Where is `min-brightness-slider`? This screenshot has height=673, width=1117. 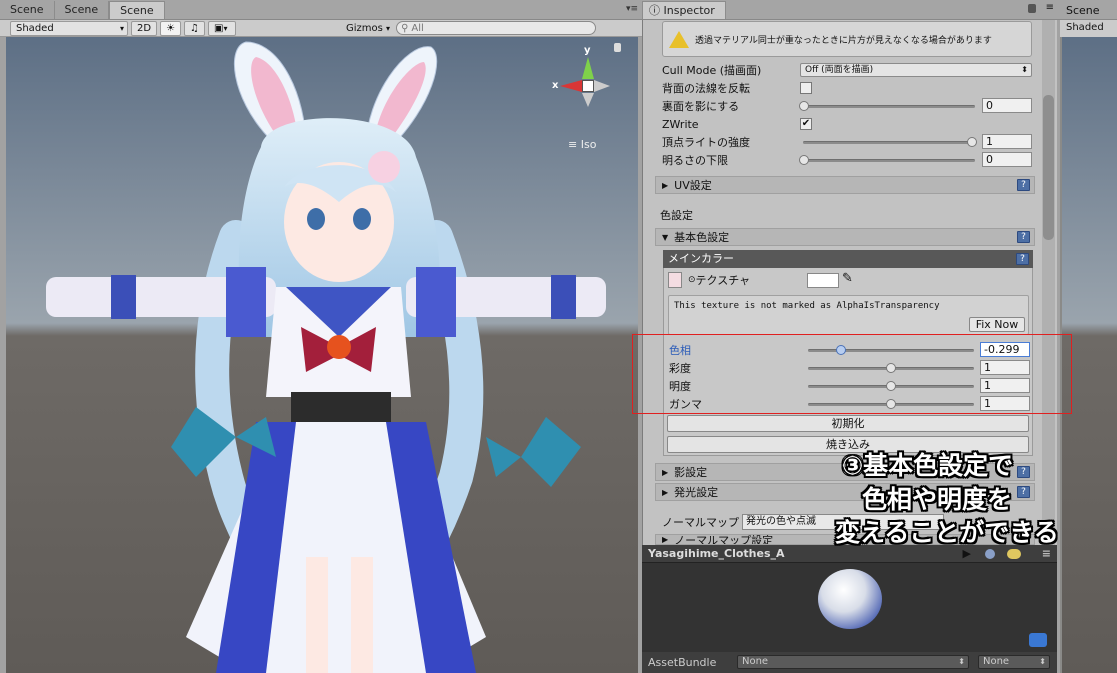
min-brightness-slider is located at coordinates (887, 160).